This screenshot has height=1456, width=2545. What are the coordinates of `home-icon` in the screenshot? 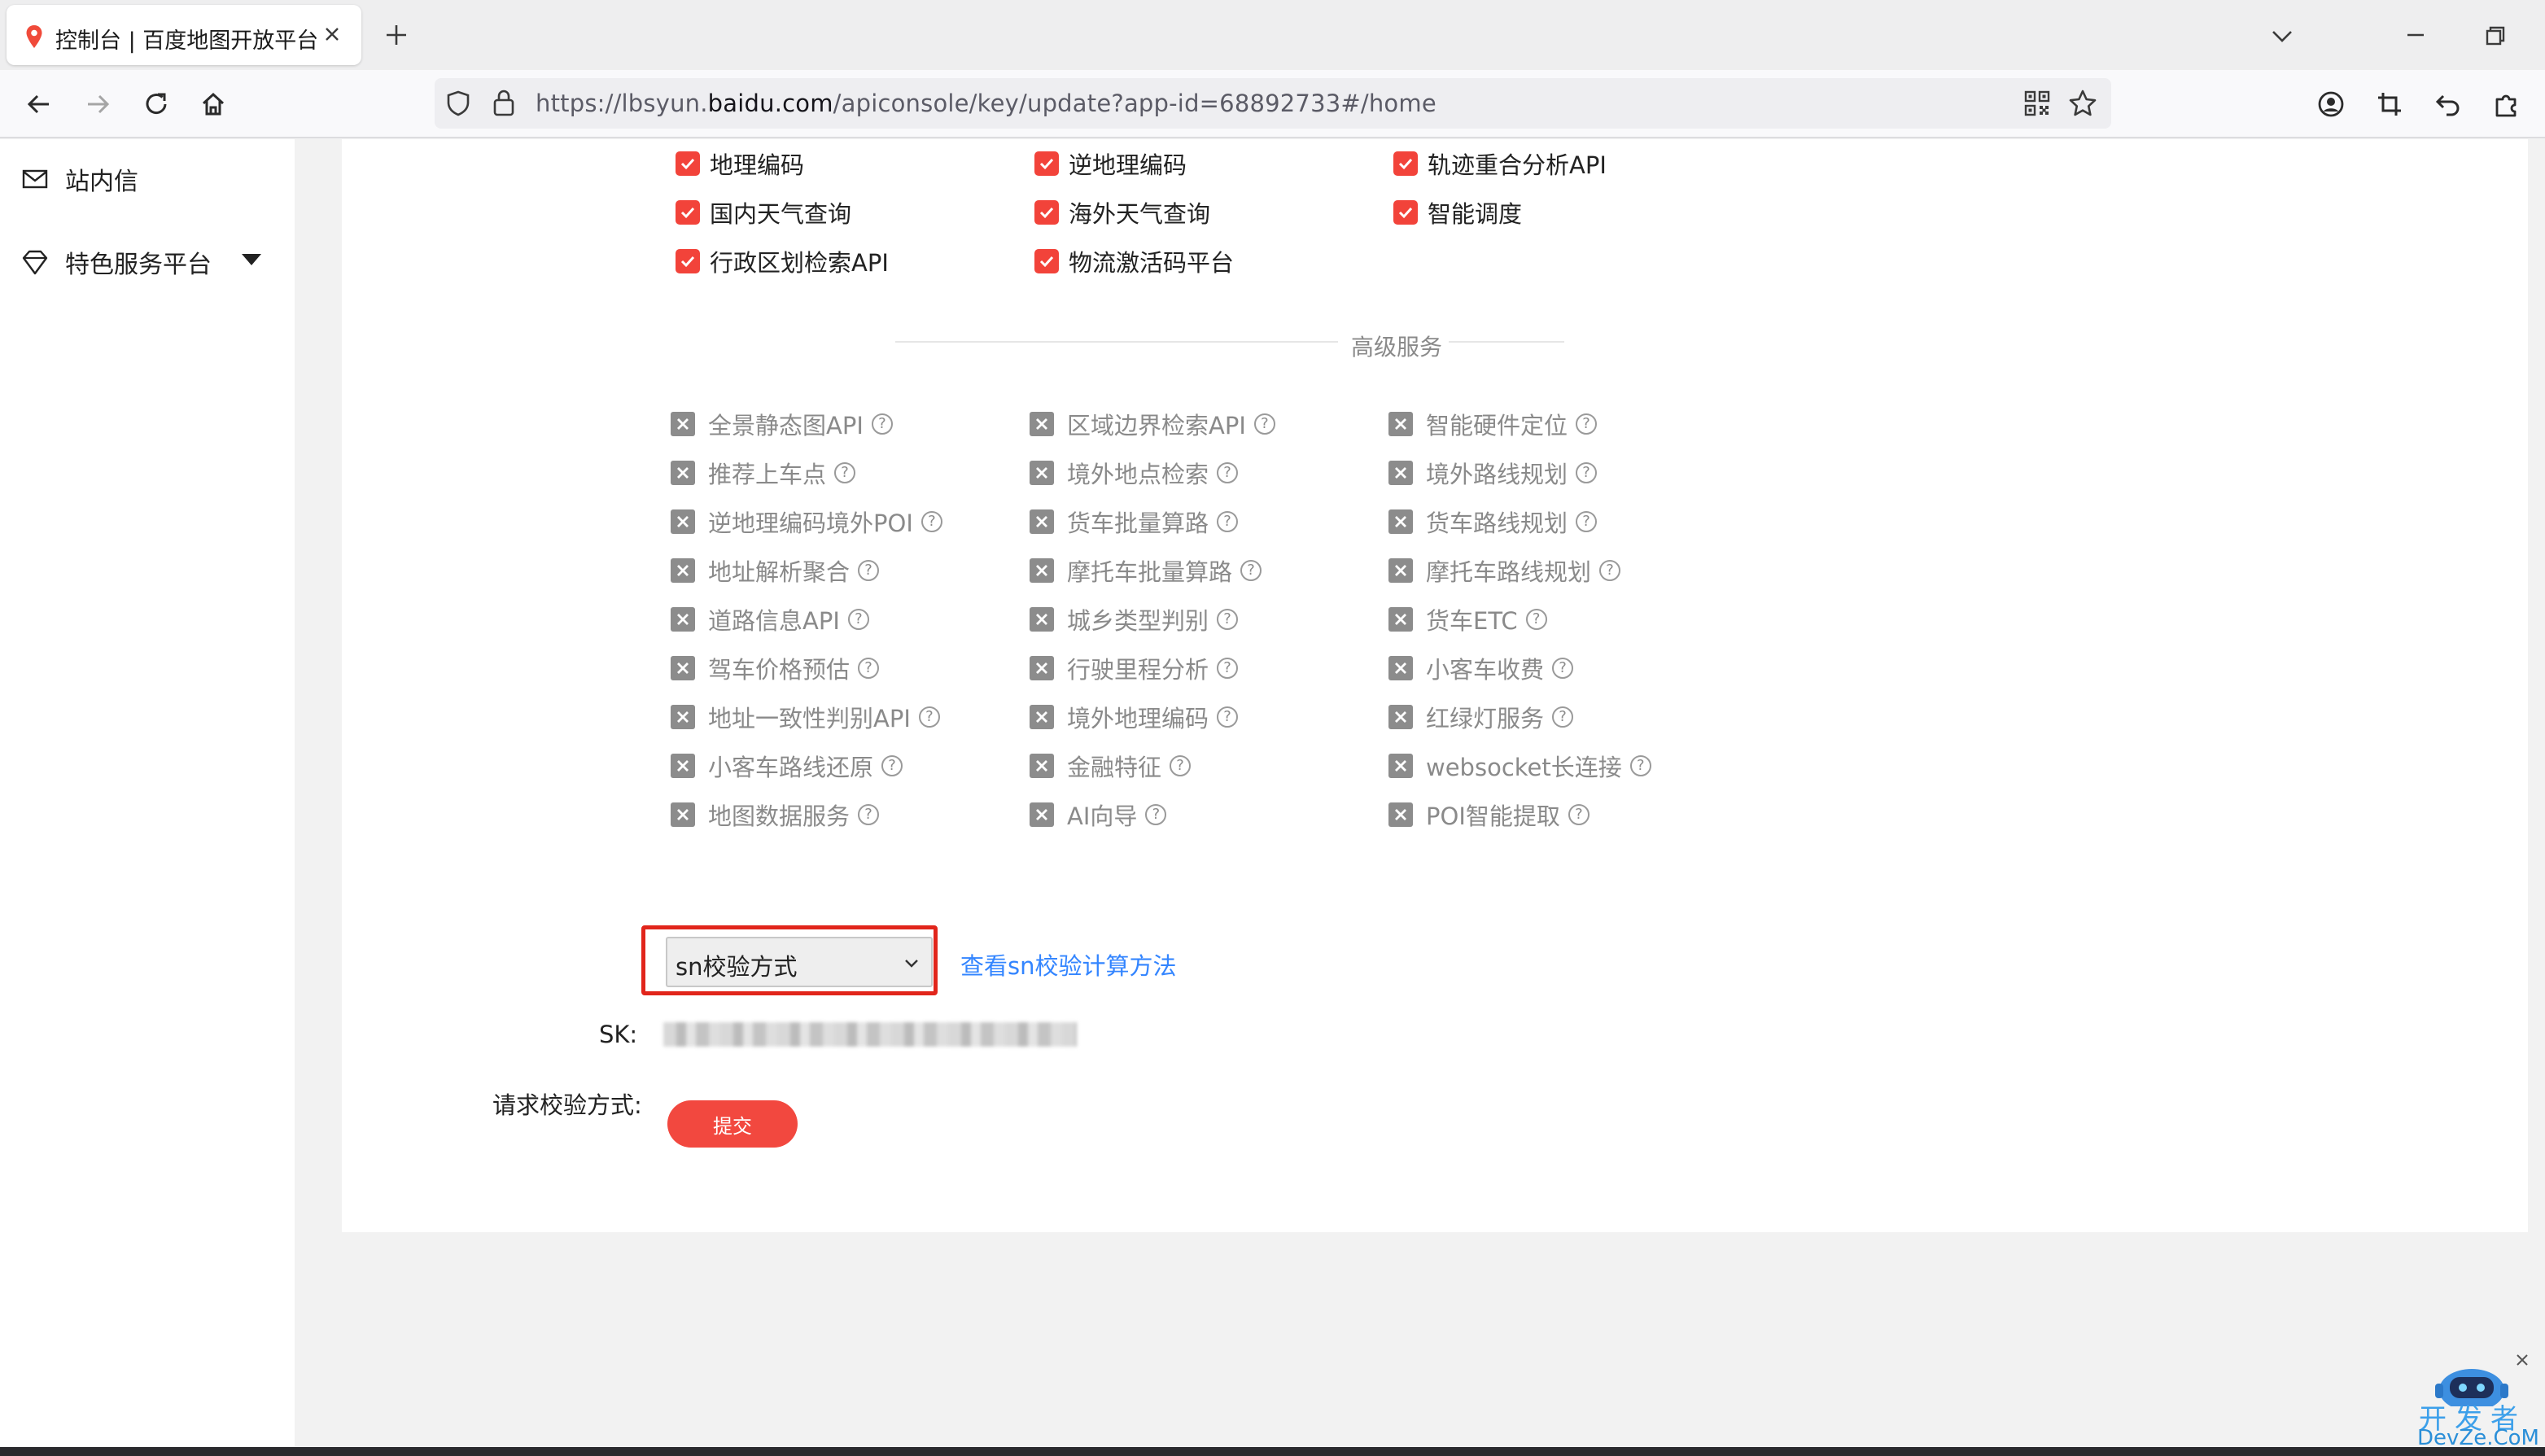 It's located at (213, 104).